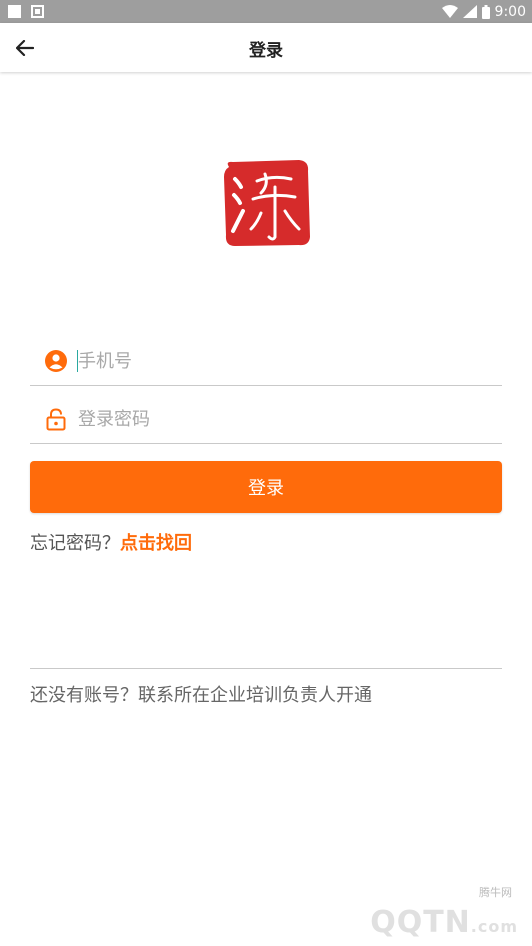 This screenshot has height=946, width=532. Describe the element at coordinates (156, 543) in the screenshot. I see `forgot-password-link: 点击找回` at that location.